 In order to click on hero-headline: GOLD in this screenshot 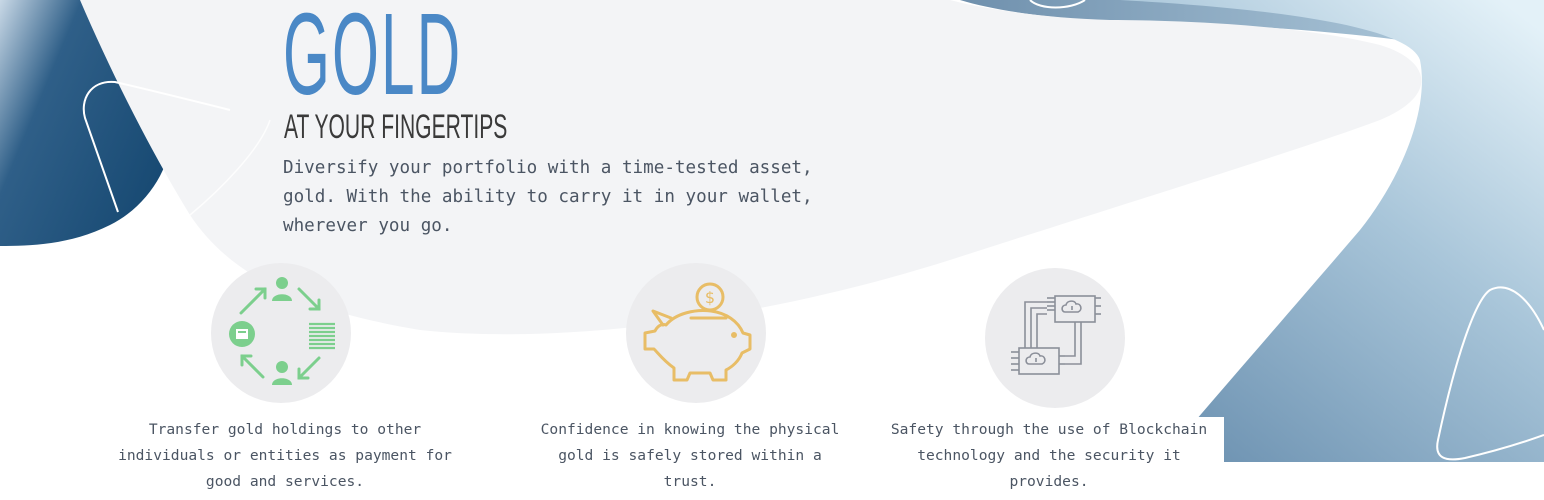, I will do `click(373, 59)`.